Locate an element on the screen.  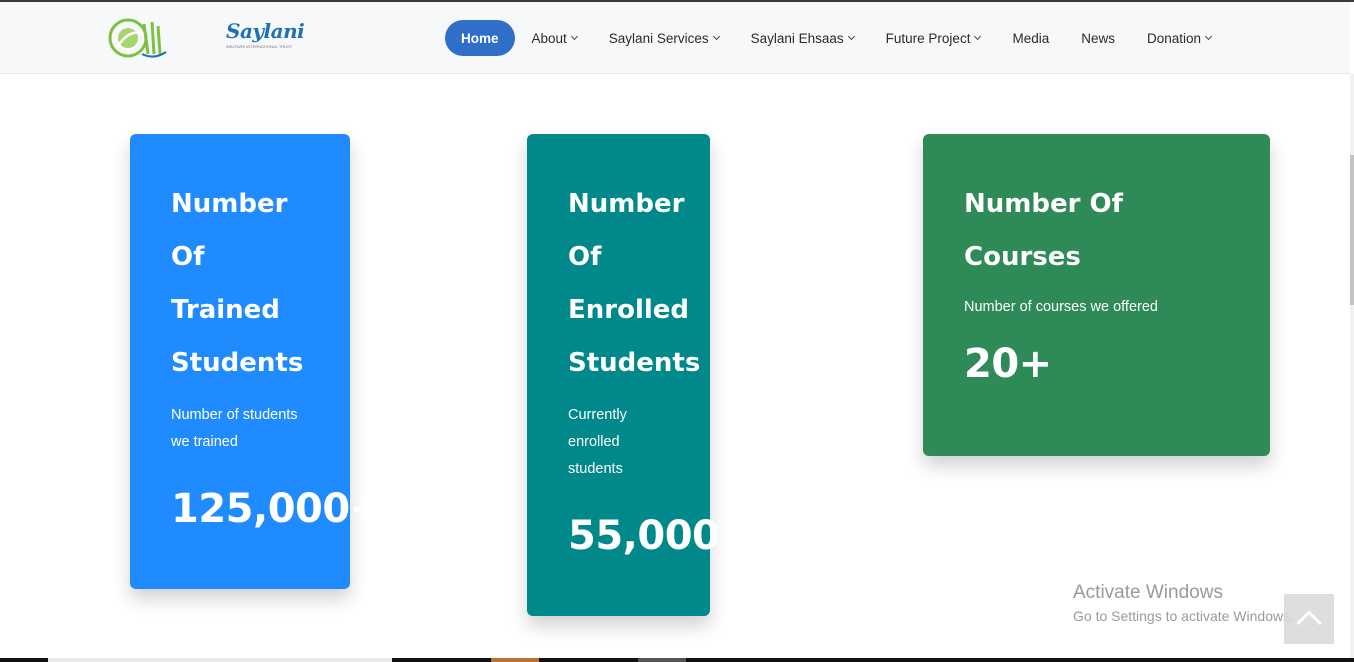
nav-news-label: News is located at coordinates (1098, 38).